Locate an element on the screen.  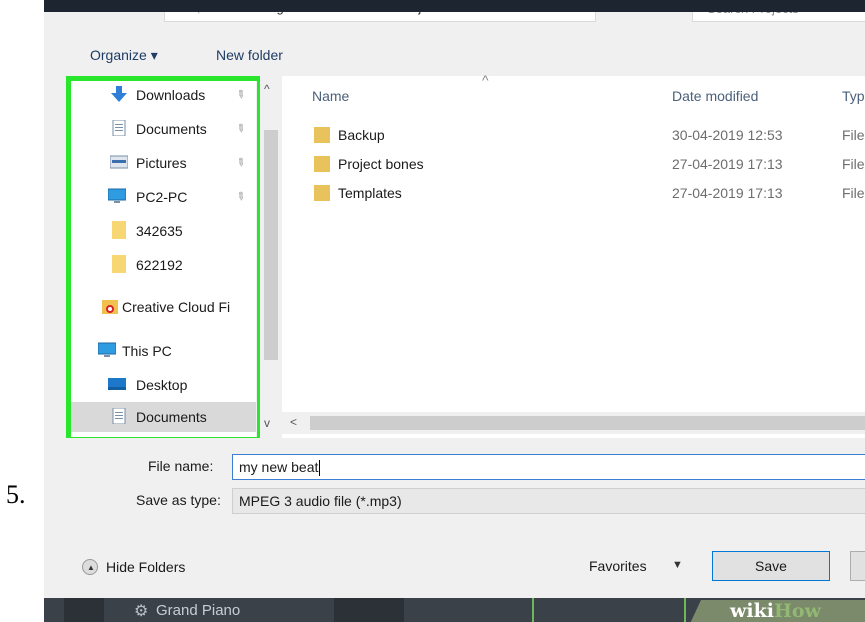
file-name: Backup is located at coordinates (361, 135).